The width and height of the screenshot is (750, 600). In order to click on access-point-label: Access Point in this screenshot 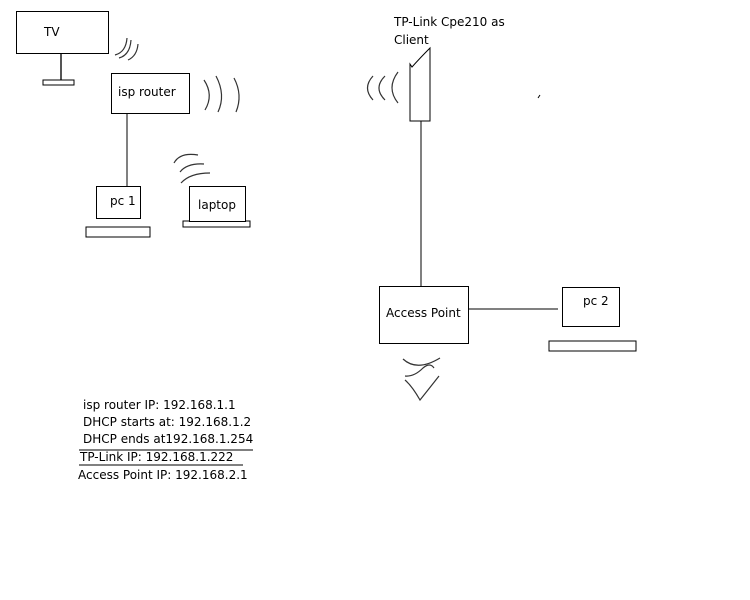, I will do `click(423, 313)`.